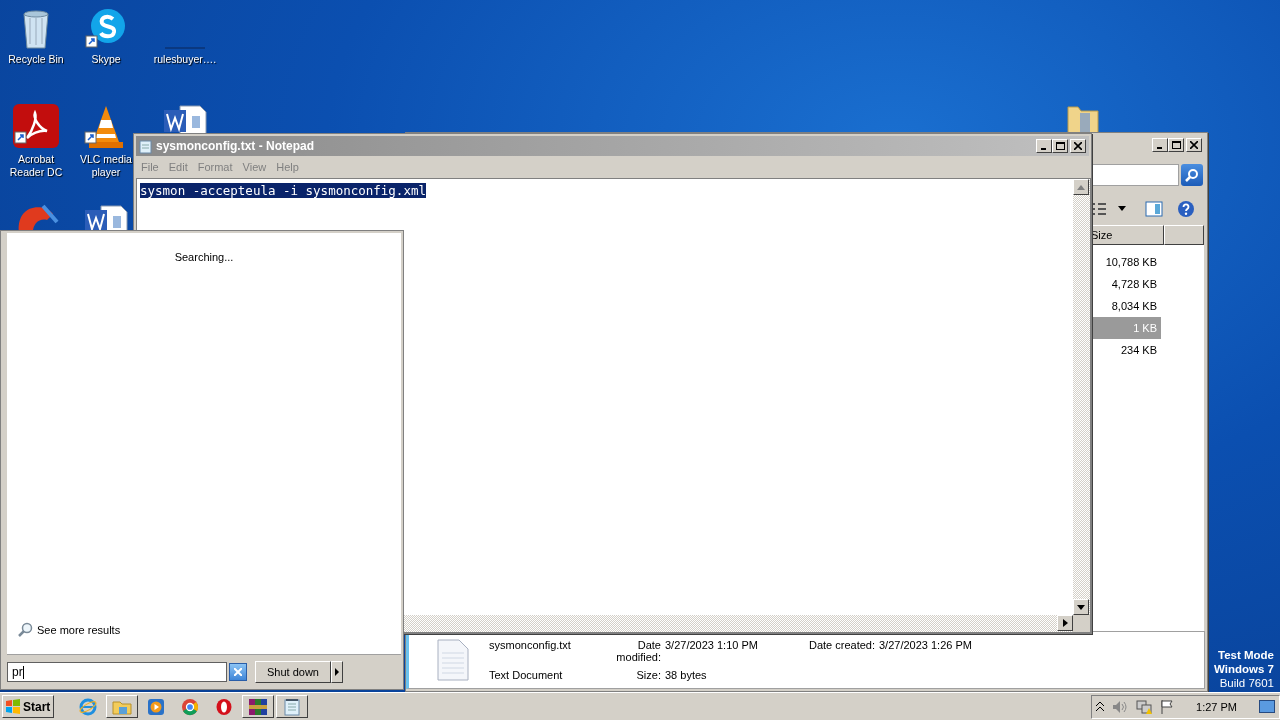 The width and height of the screenshot is (1280, 720). I want to click on vertical-scrollbar, so click(1081, 397).